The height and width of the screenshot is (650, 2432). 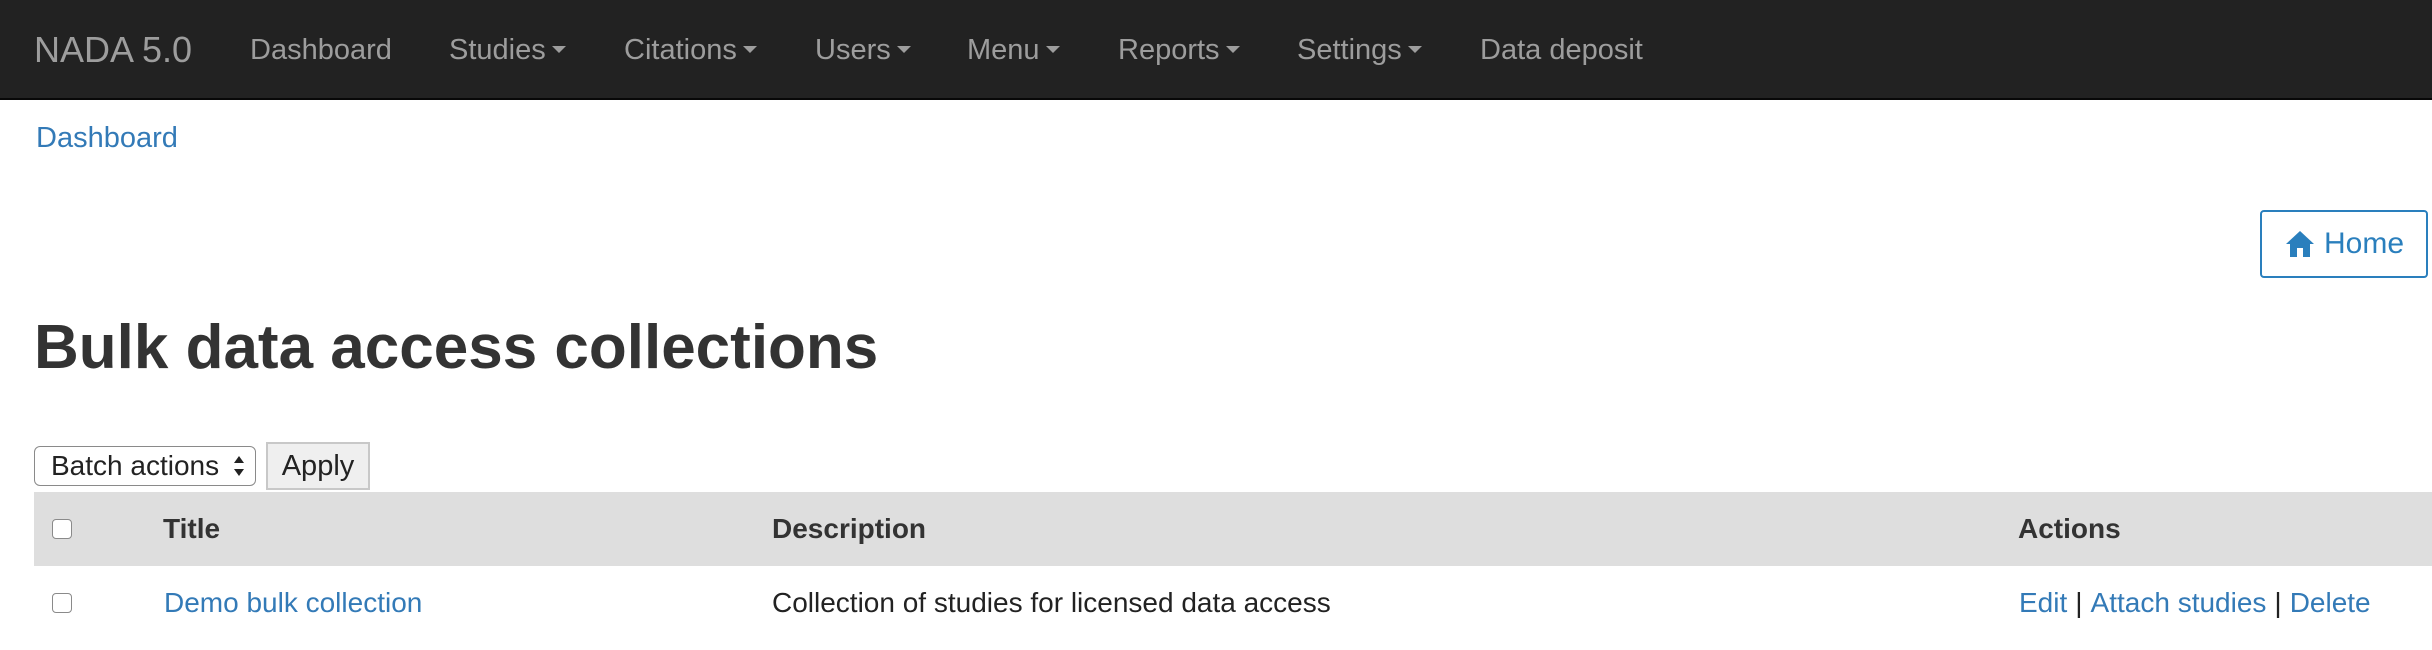 I want to click on nav-studies-label: Studies, so click(x=497, y=50).